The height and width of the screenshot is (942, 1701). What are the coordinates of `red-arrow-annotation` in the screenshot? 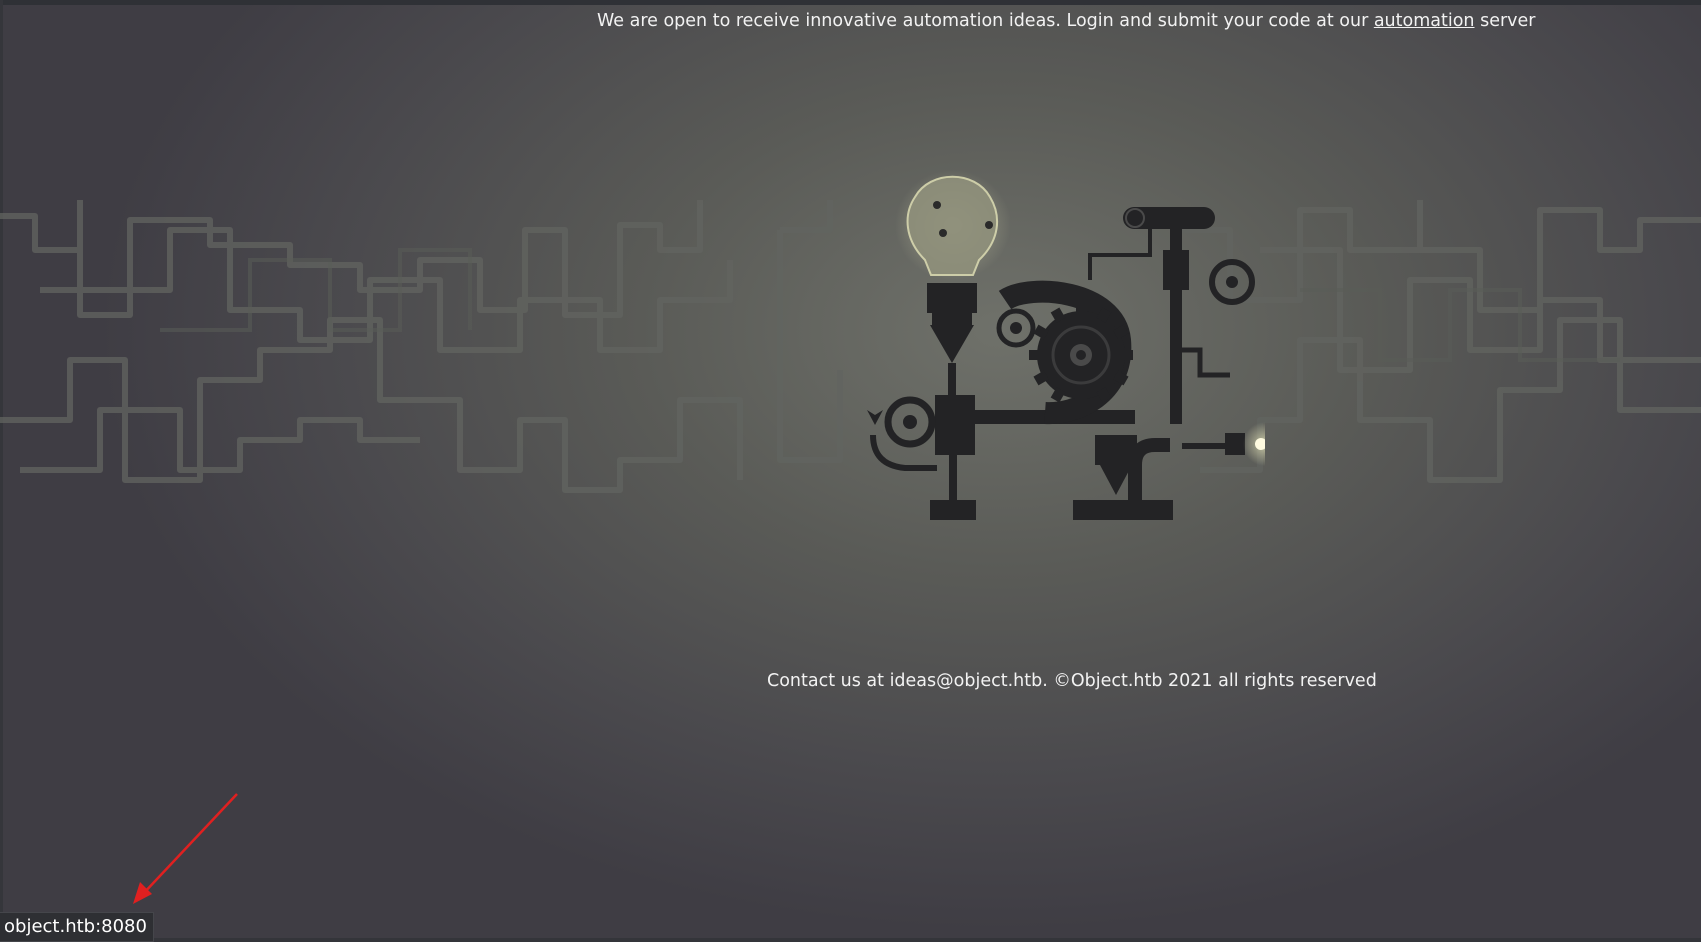 It's located at (185, 848).